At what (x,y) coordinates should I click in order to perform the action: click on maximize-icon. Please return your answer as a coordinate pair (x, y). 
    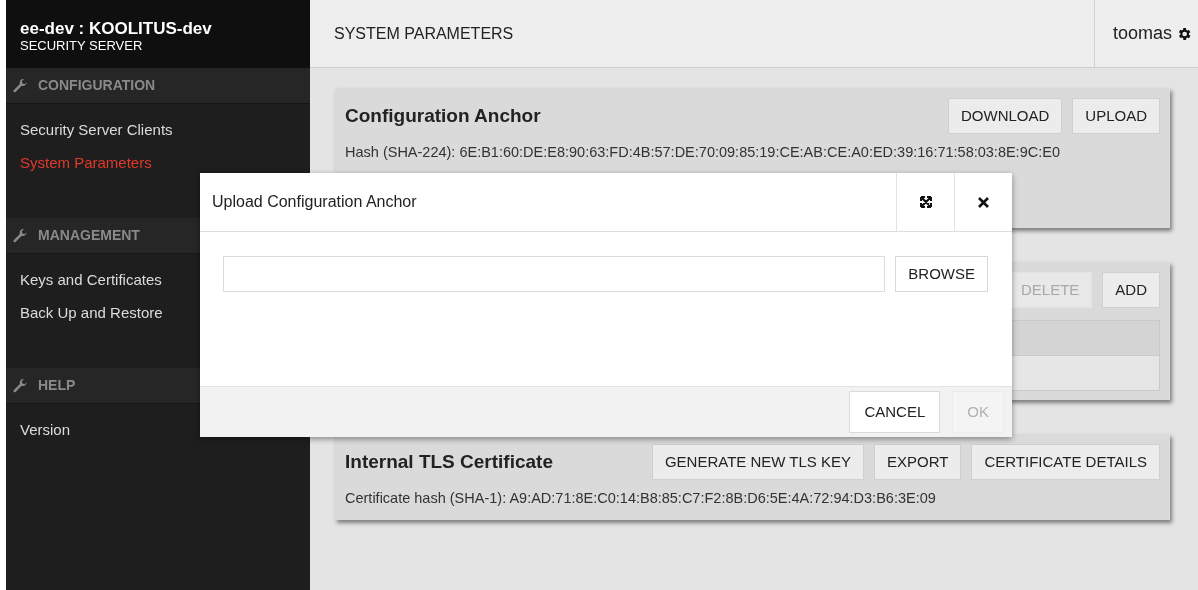
    Looking at the image, I should click on (925, 202).